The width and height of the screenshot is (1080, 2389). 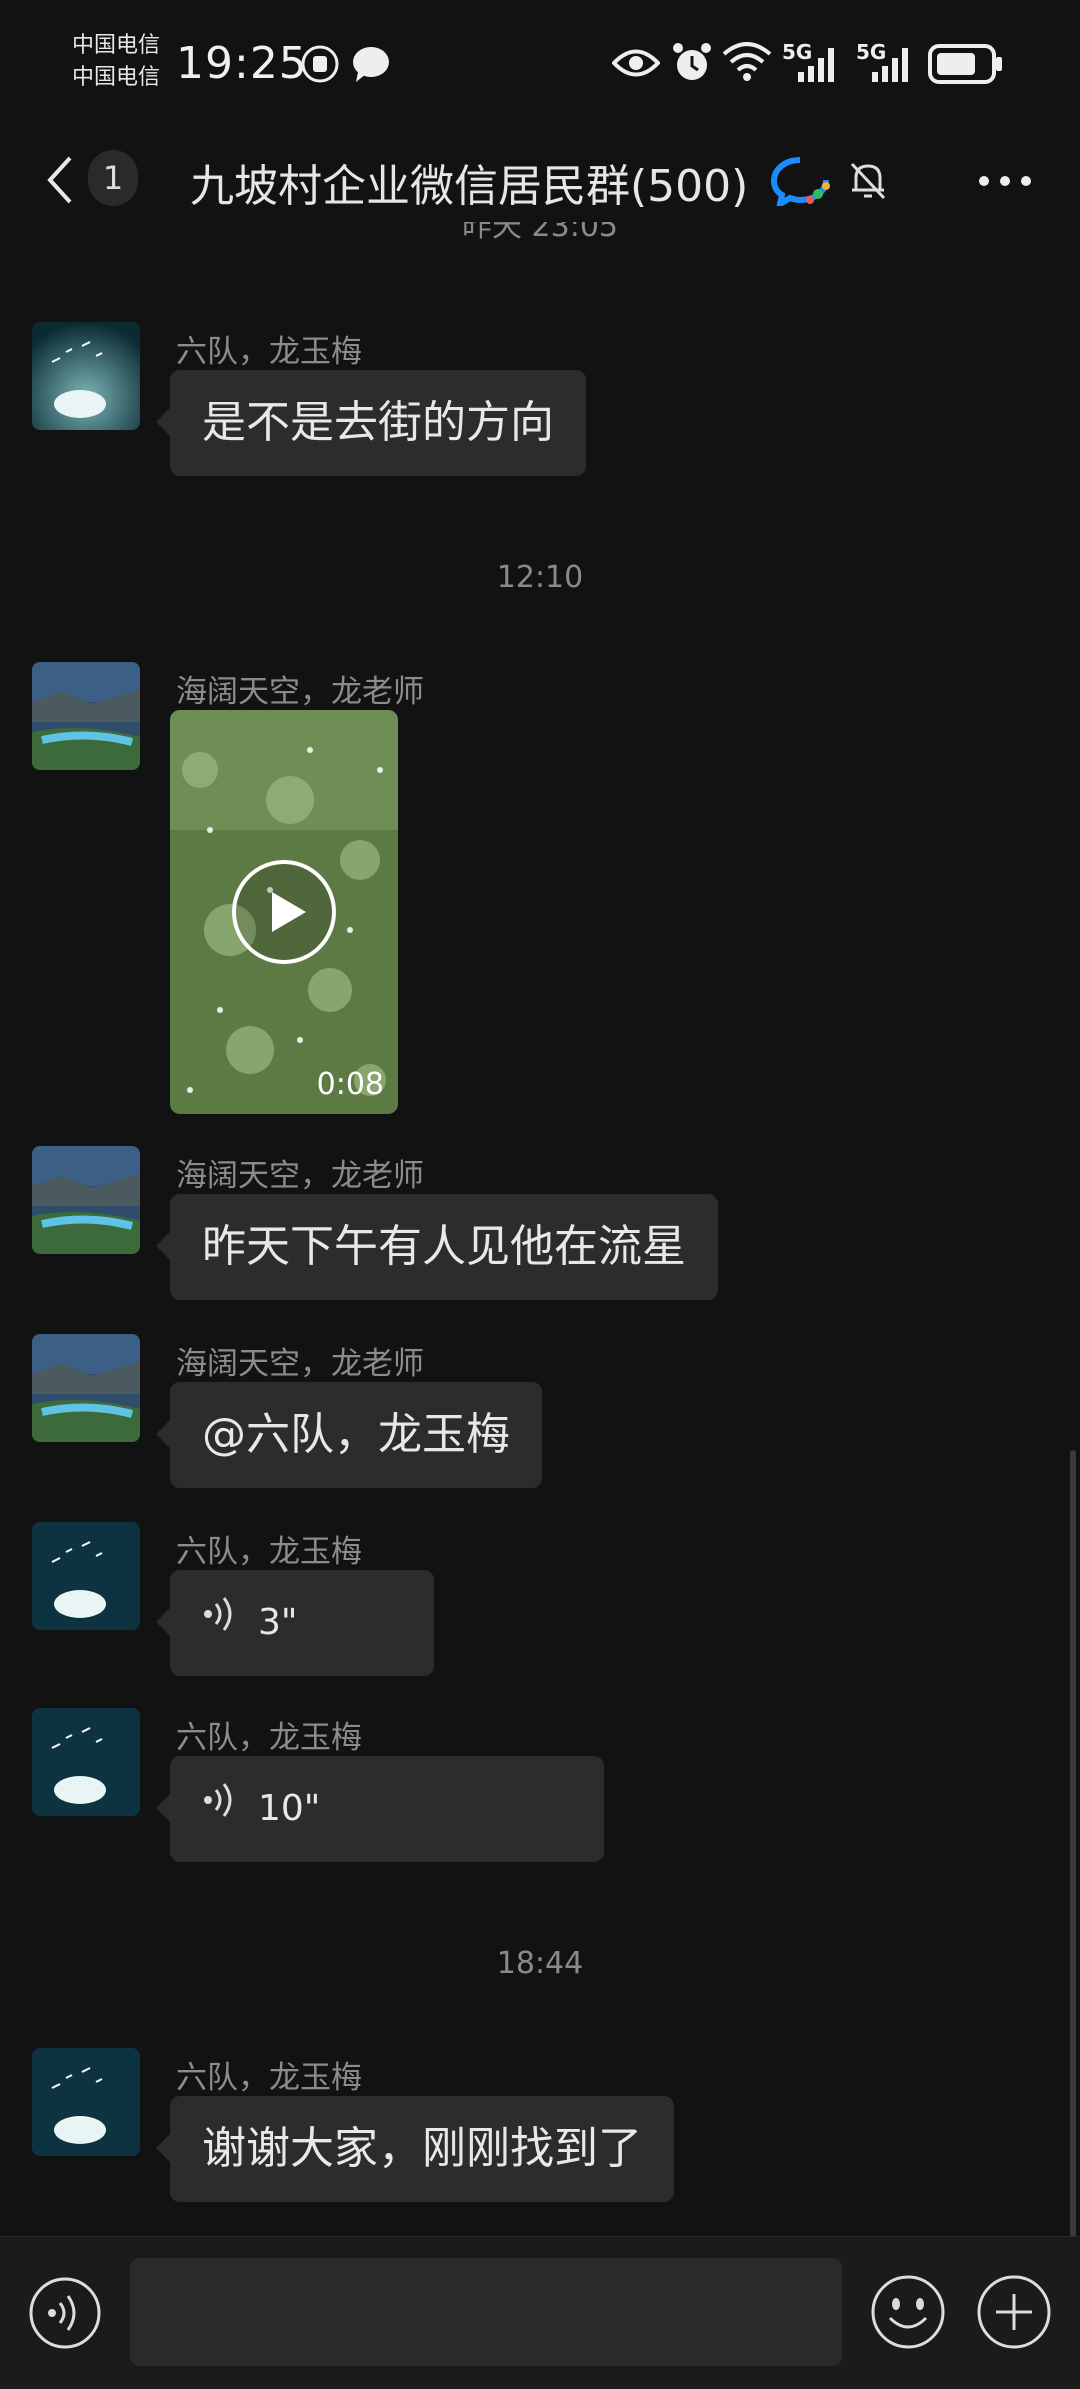 I want to click on video-duration: 0:08, so click(x=350, y=1084).